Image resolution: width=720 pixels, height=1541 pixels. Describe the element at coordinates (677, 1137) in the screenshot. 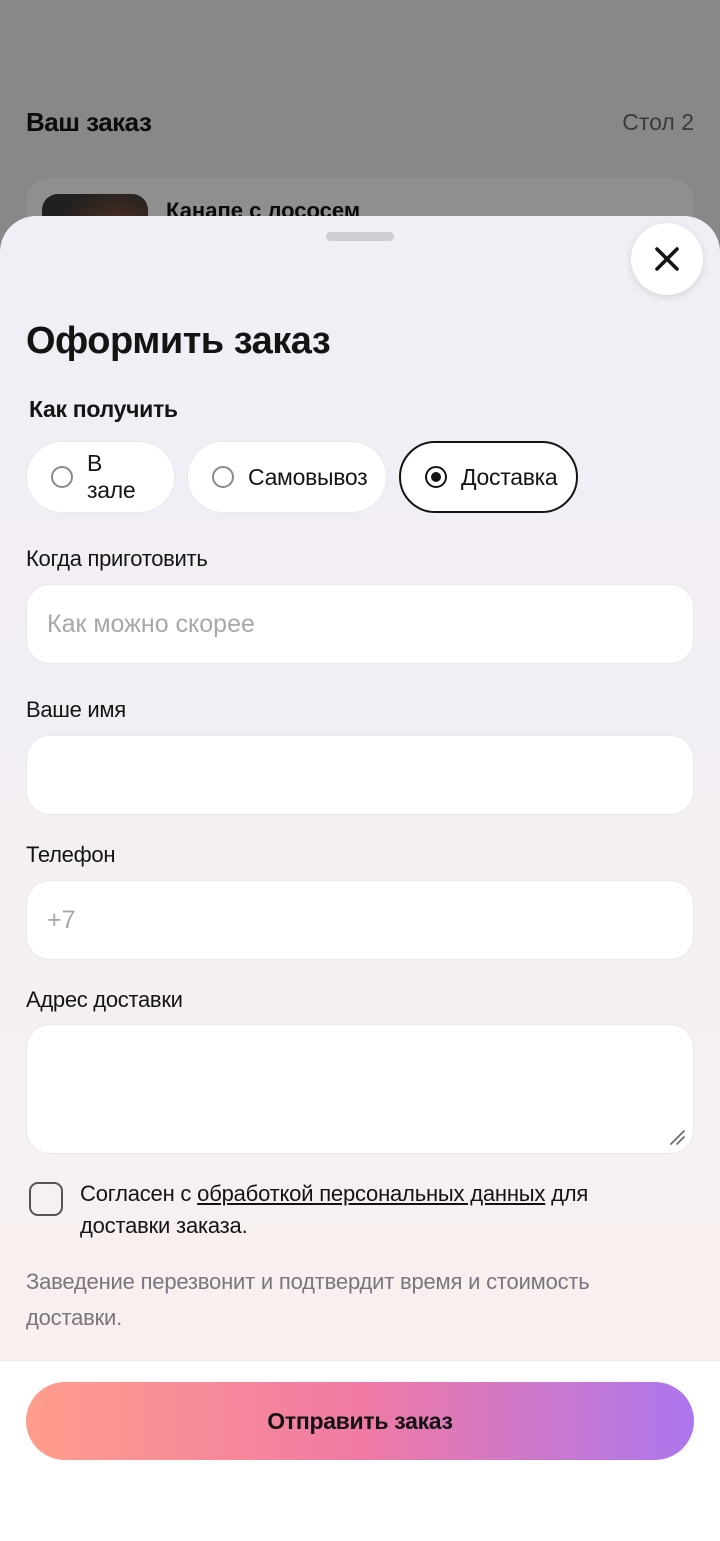

I see `resize-handle-icon` at that location.